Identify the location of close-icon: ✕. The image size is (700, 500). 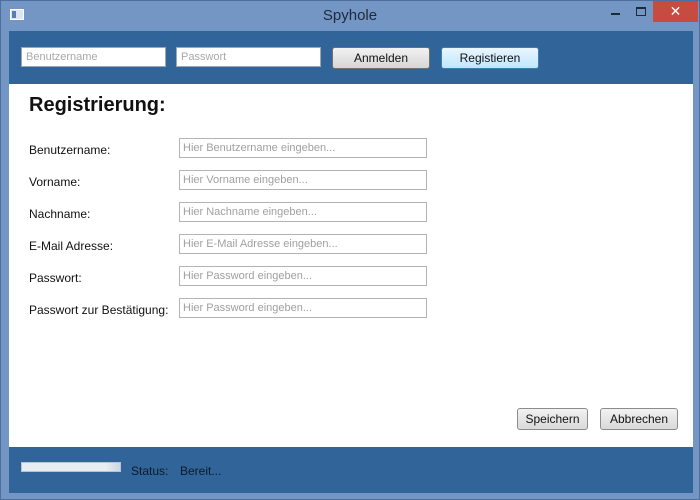
(675, 11).